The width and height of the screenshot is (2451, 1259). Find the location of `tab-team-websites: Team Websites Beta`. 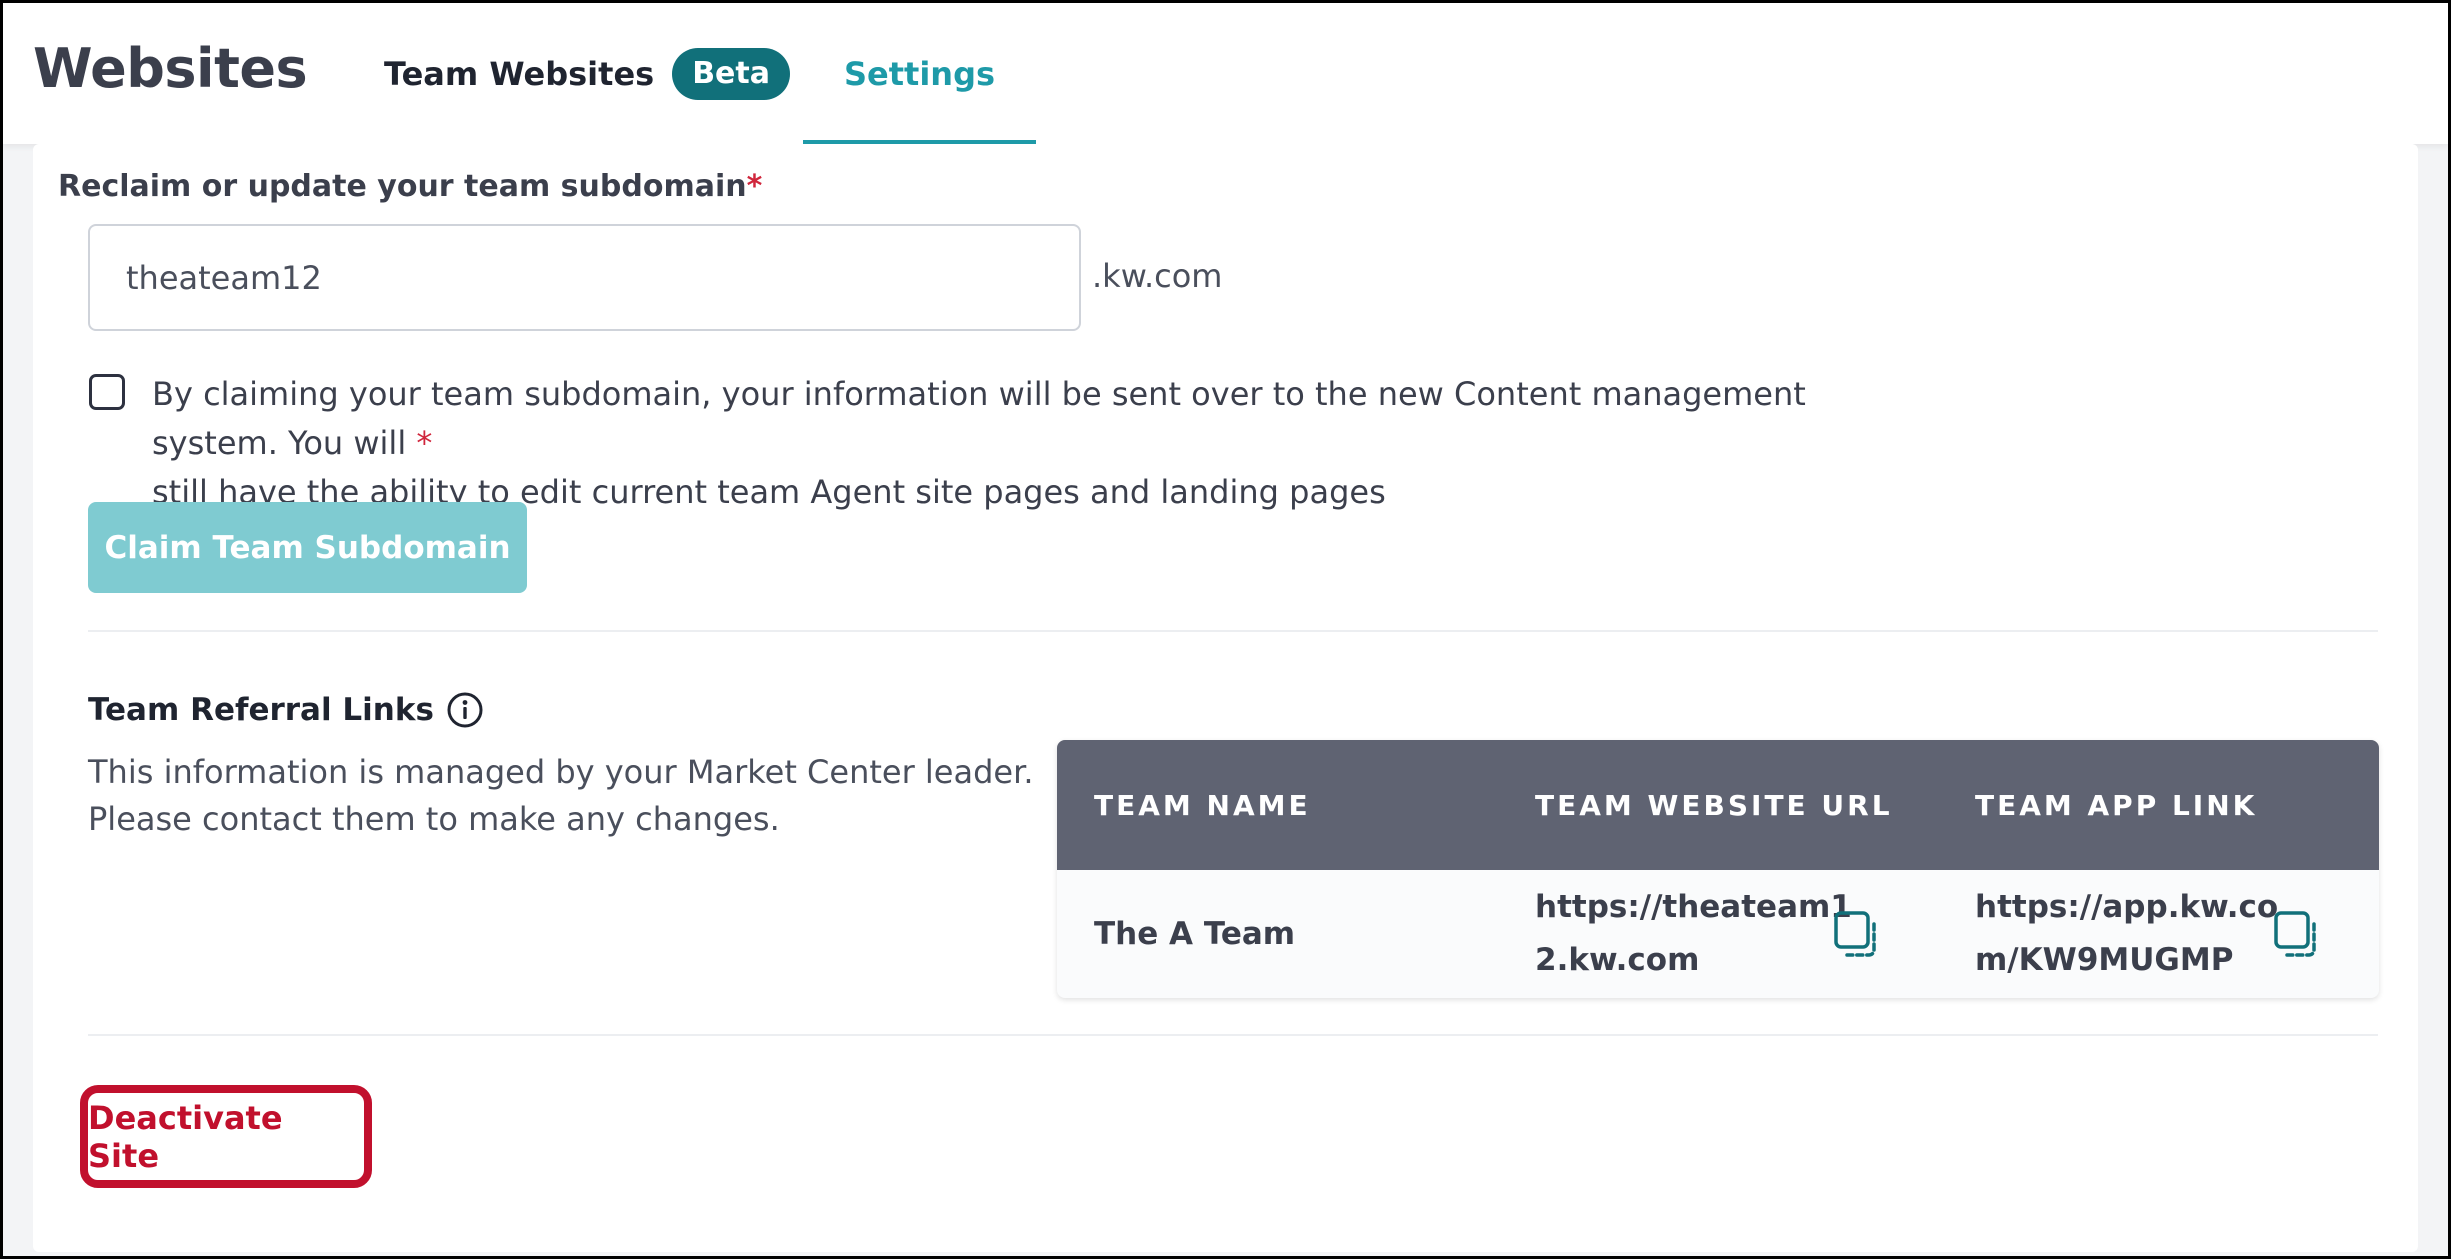

tab-team-websites: Team Websites Beta is located at coordinates (587, 73).